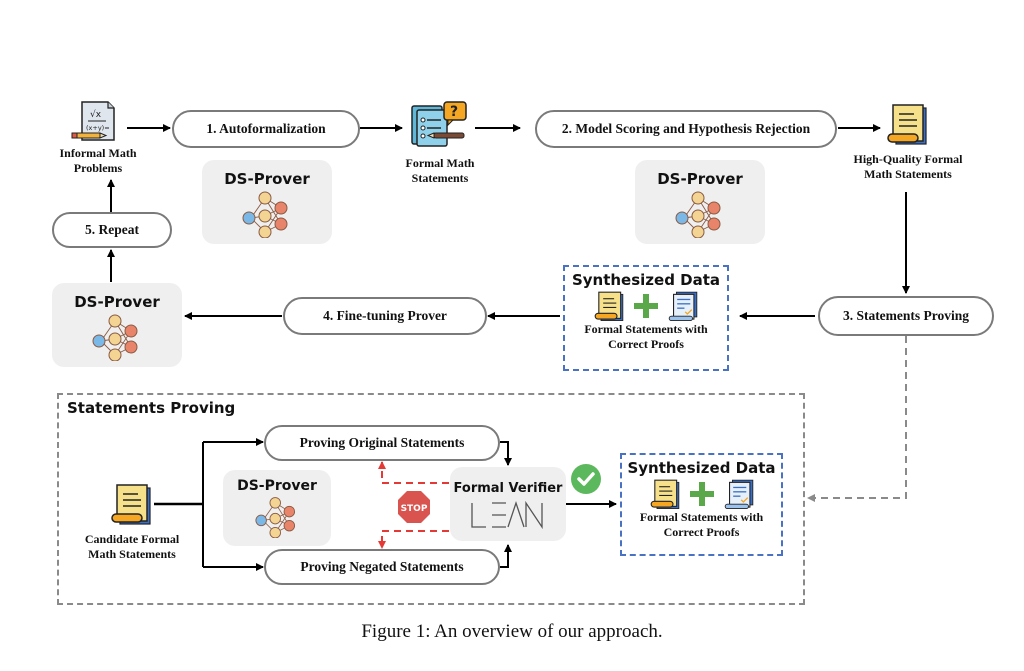 The image size is (1024, 671). I want to click on step-fine-tuning: 4. Fine-tuning Prover, so click(385, 316).